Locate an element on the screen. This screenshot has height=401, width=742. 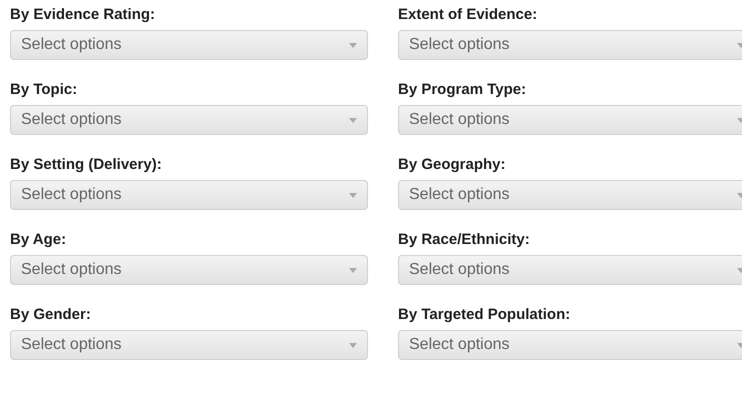
filter-label: By Geography: is located at coordinates (452, 165).